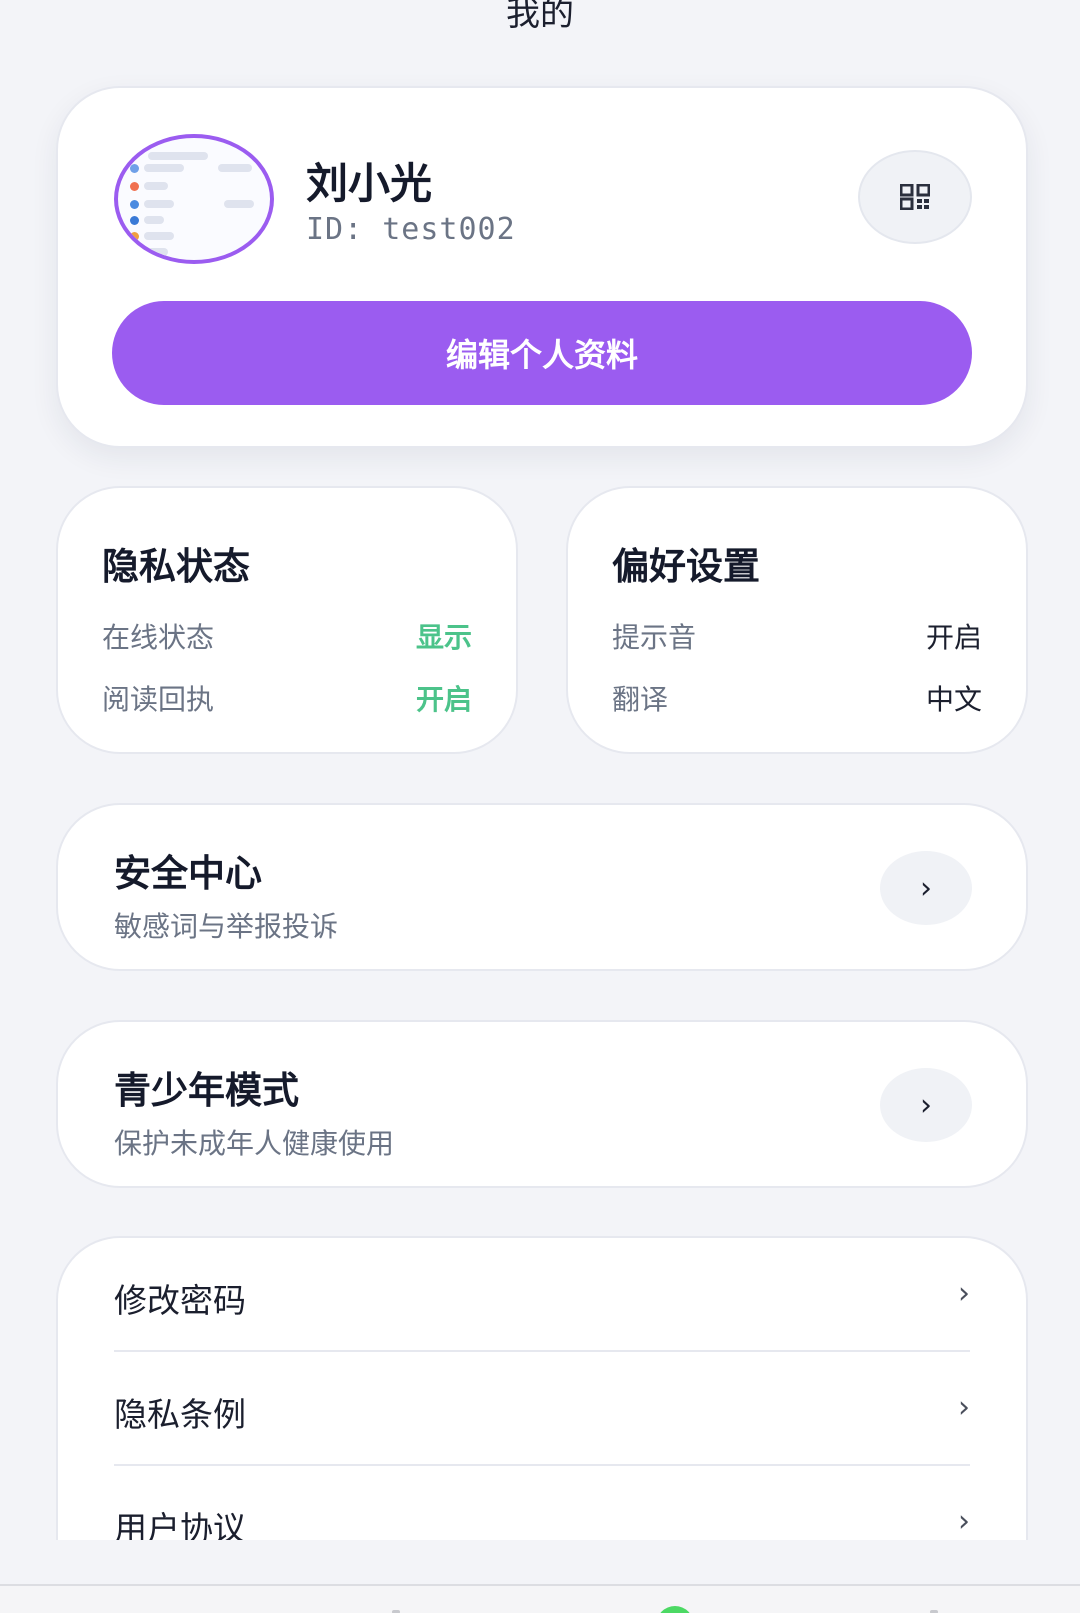 Image resolution: width=1080 pixels, height=1613 pixels. I want to click on qr-code-icon, so click(915, 197).